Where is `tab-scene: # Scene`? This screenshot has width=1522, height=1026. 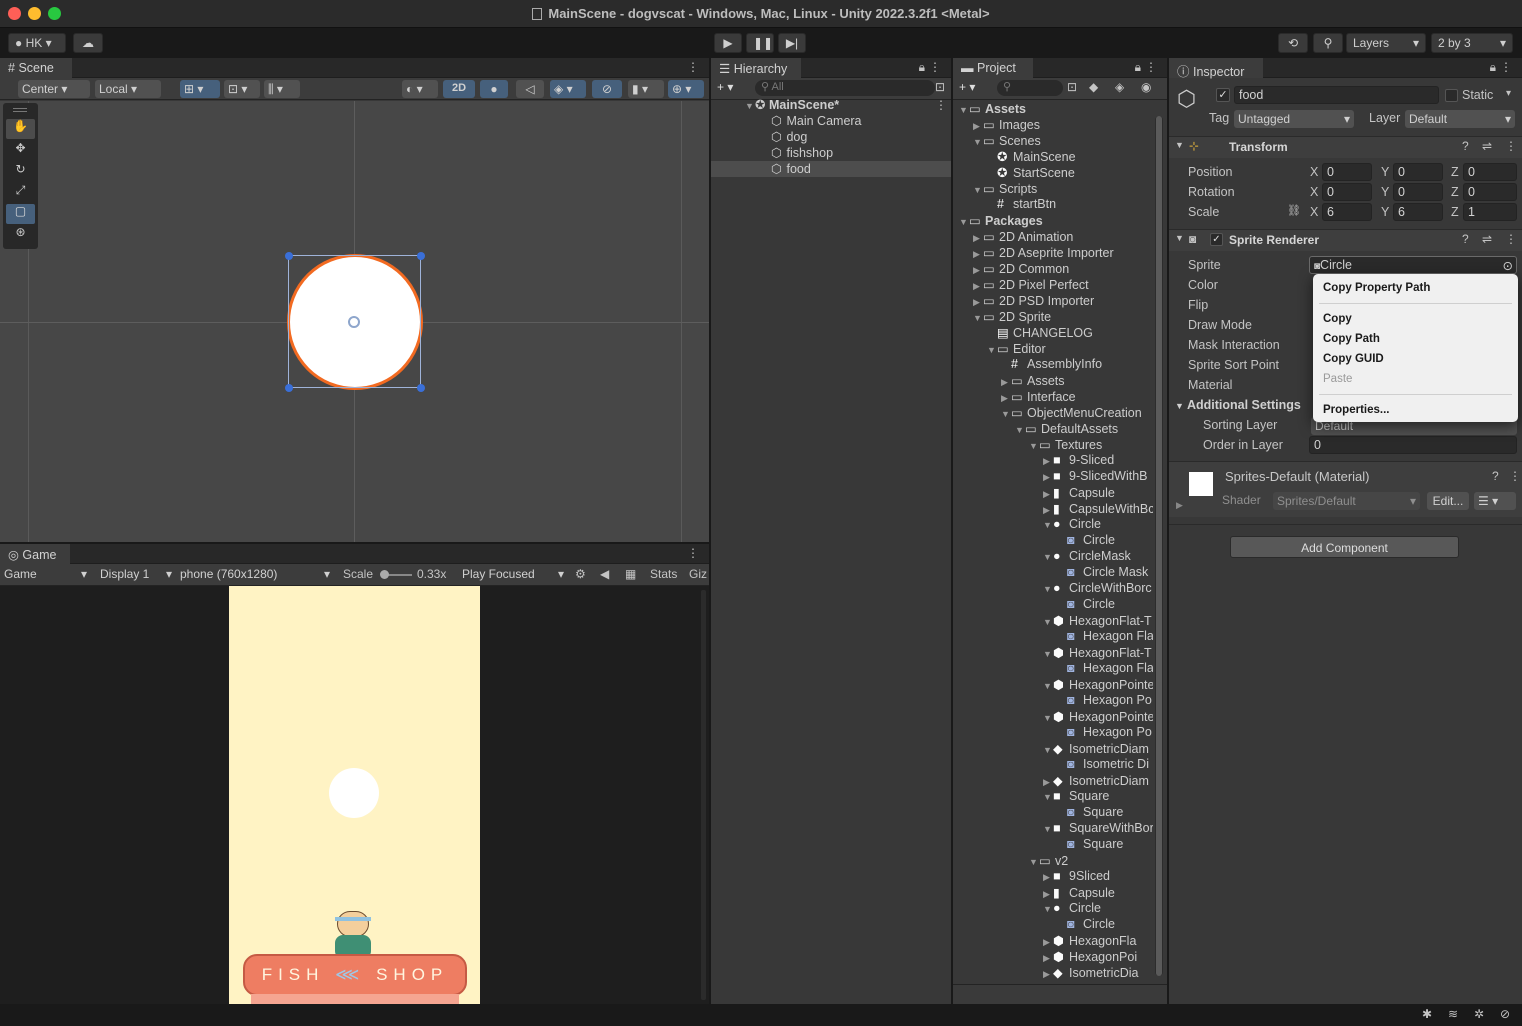
tab-scene: # Scene is located at coordinates (36, 68).